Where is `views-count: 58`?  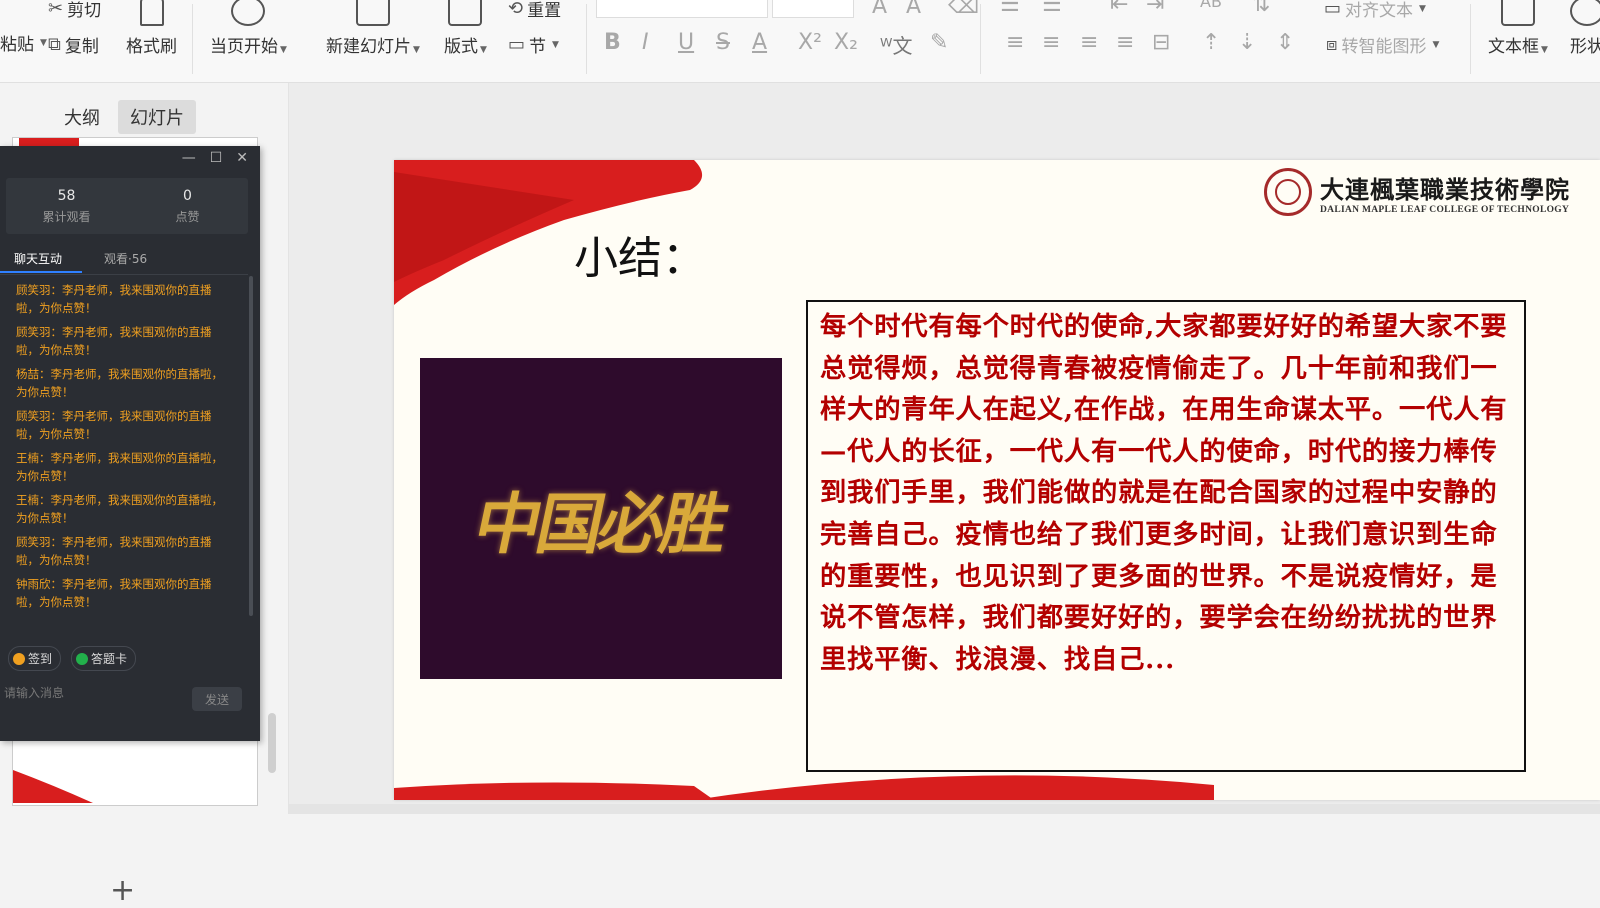
views-count: 58 is located at coordinates (66, 195).